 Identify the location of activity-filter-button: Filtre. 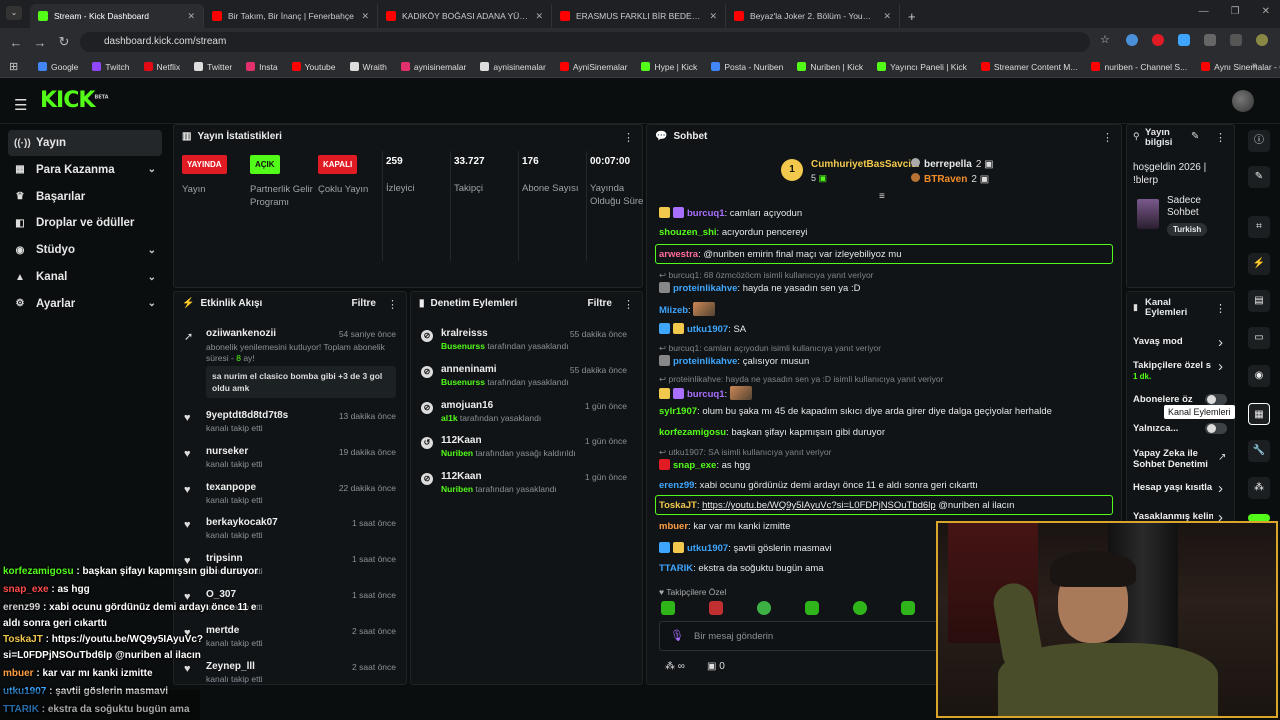
(364, 303).